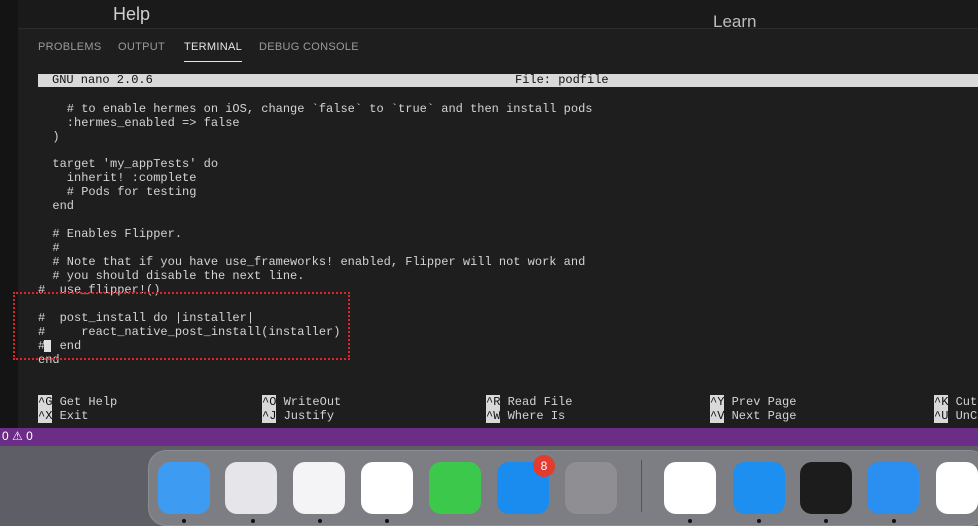 This screenshot has height=526, width=978. What do you see at coordinates (753, 402) in the screenshot?
I see `shortcut-prev-page: ^Y Prev Page` at bounding box center [753, 402].